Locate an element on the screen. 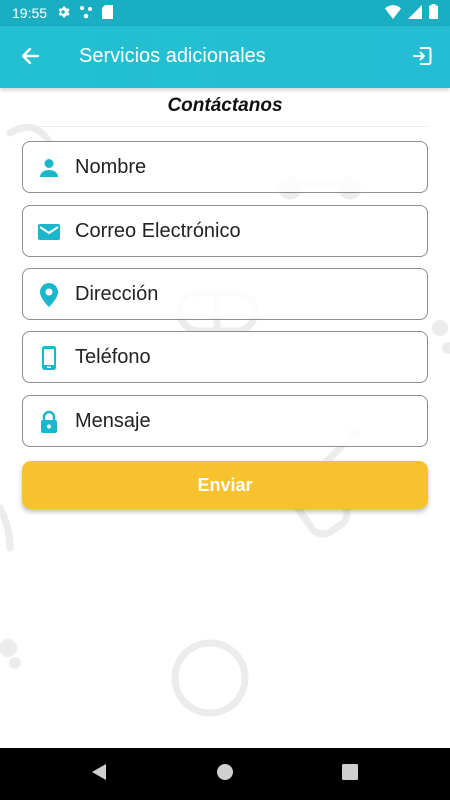 The height and width of the screenshot is (800, 450). exit-to-app-icon is located at coordinates (422, 58).